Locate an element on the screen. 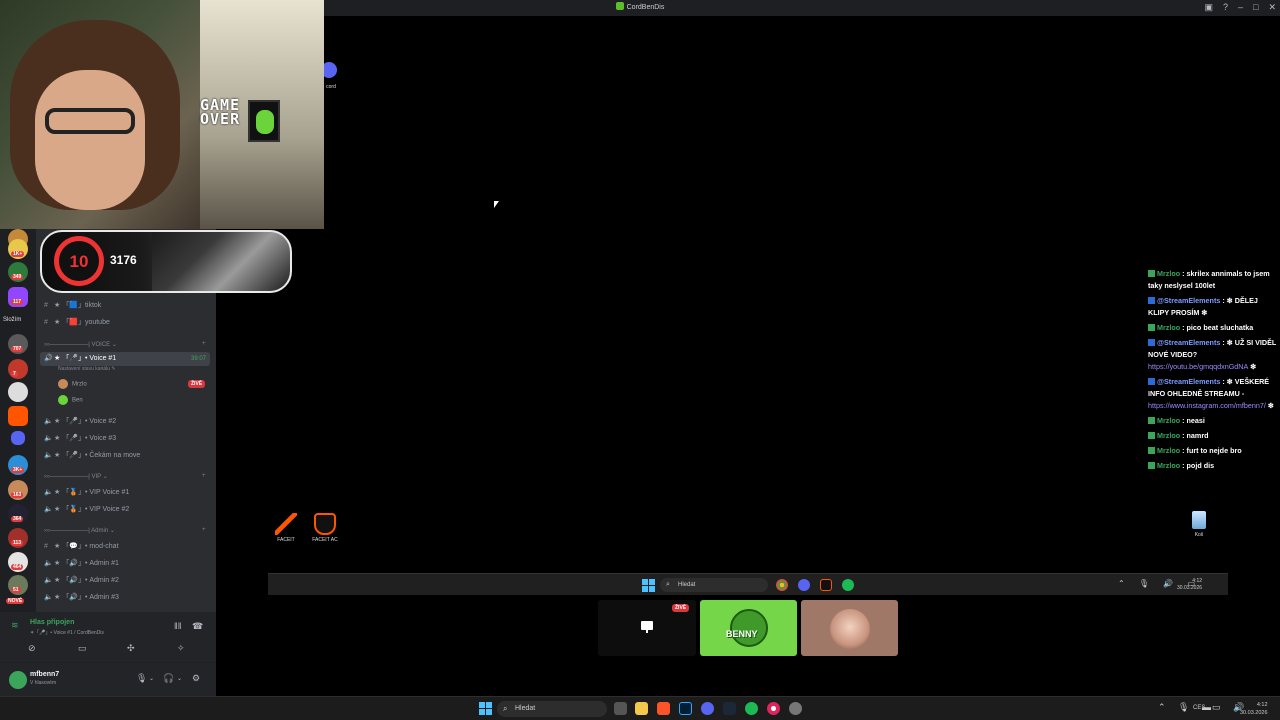 The image size is (1280, 720). category-vip: ›››─────────| VIP ⌄ + is located at coordinates (125, 476).